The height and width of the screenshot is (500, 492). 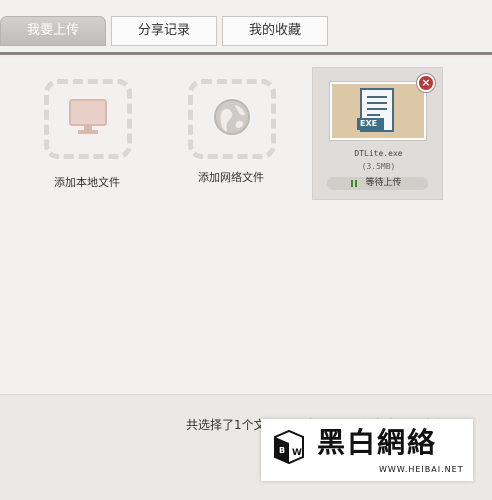 I want to click on exe-file-icon, so click(x=378, y=114).